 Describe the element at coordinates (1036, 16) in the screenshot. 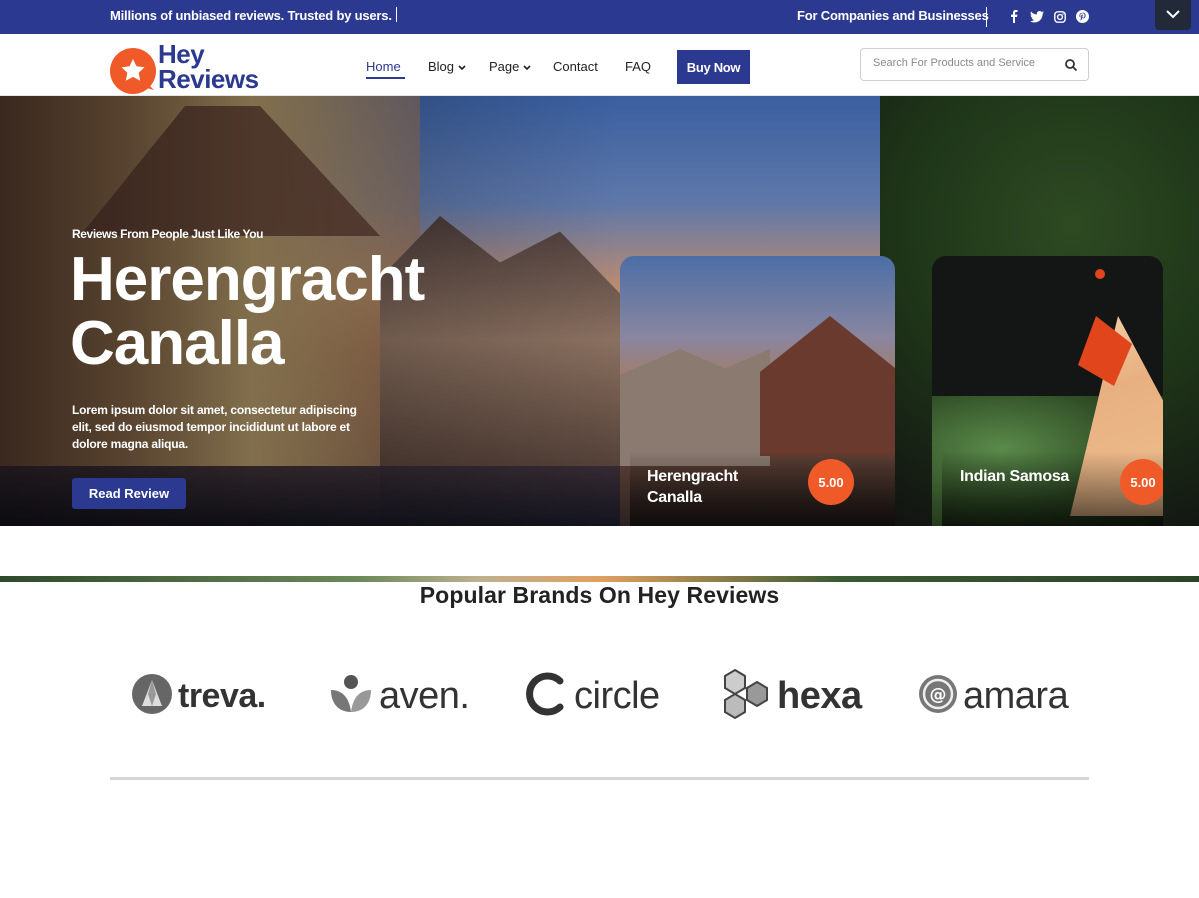

I see `twitter-icon` at that location.